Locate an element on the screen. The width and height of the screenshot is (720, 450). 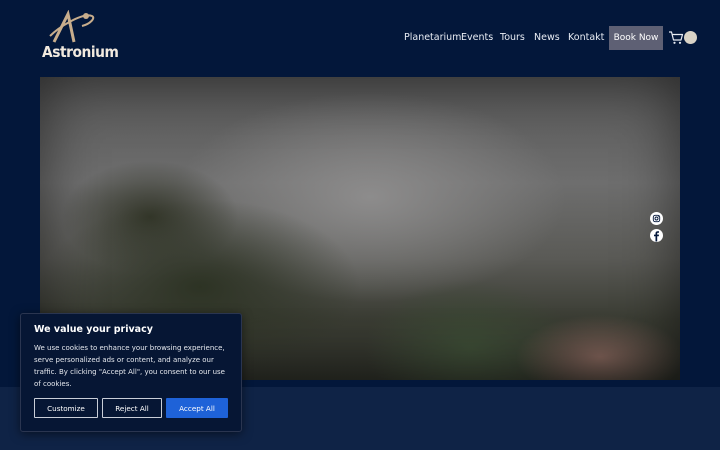
nav-item-kontakt: Kontakt is located at coordinates (586, 38).